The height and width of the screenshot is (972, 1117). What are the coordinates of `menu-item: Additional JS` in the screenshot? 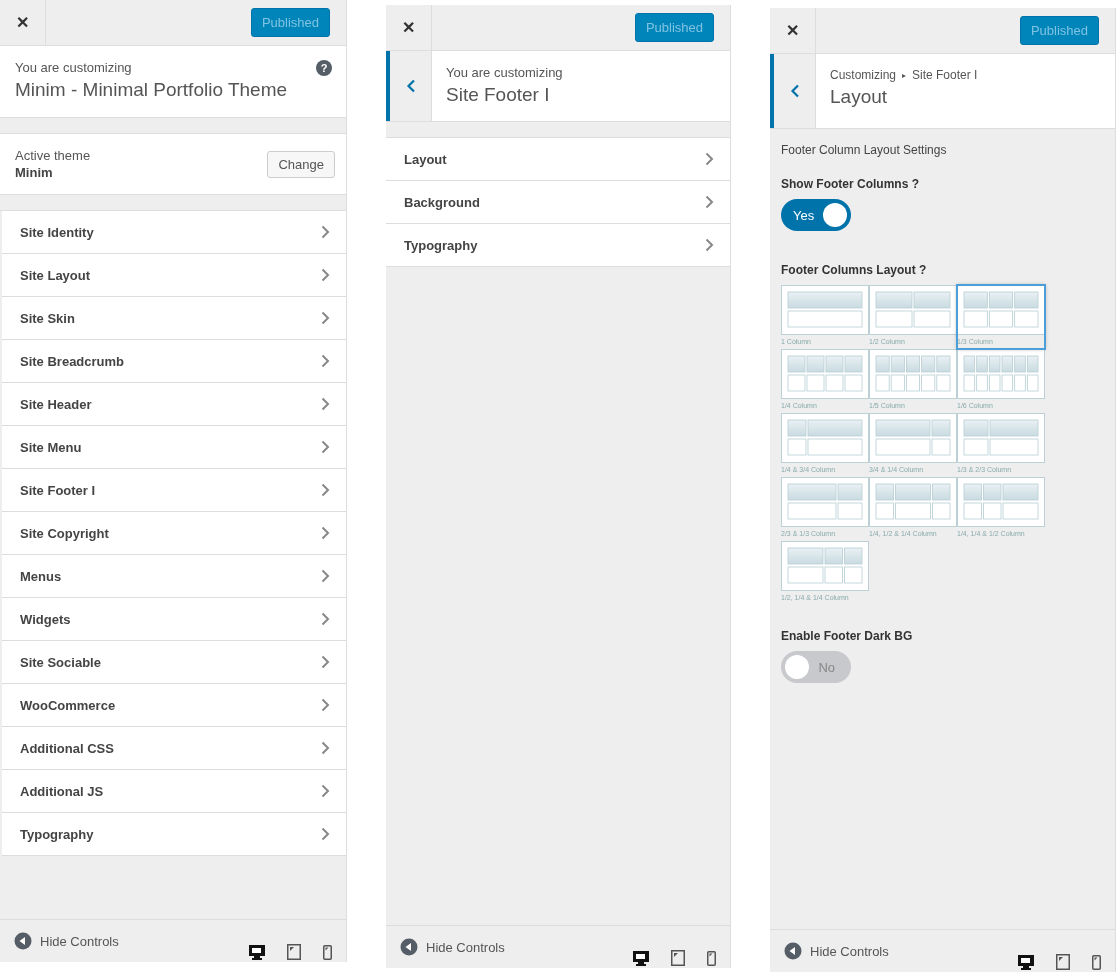 It's located at (174, 791).